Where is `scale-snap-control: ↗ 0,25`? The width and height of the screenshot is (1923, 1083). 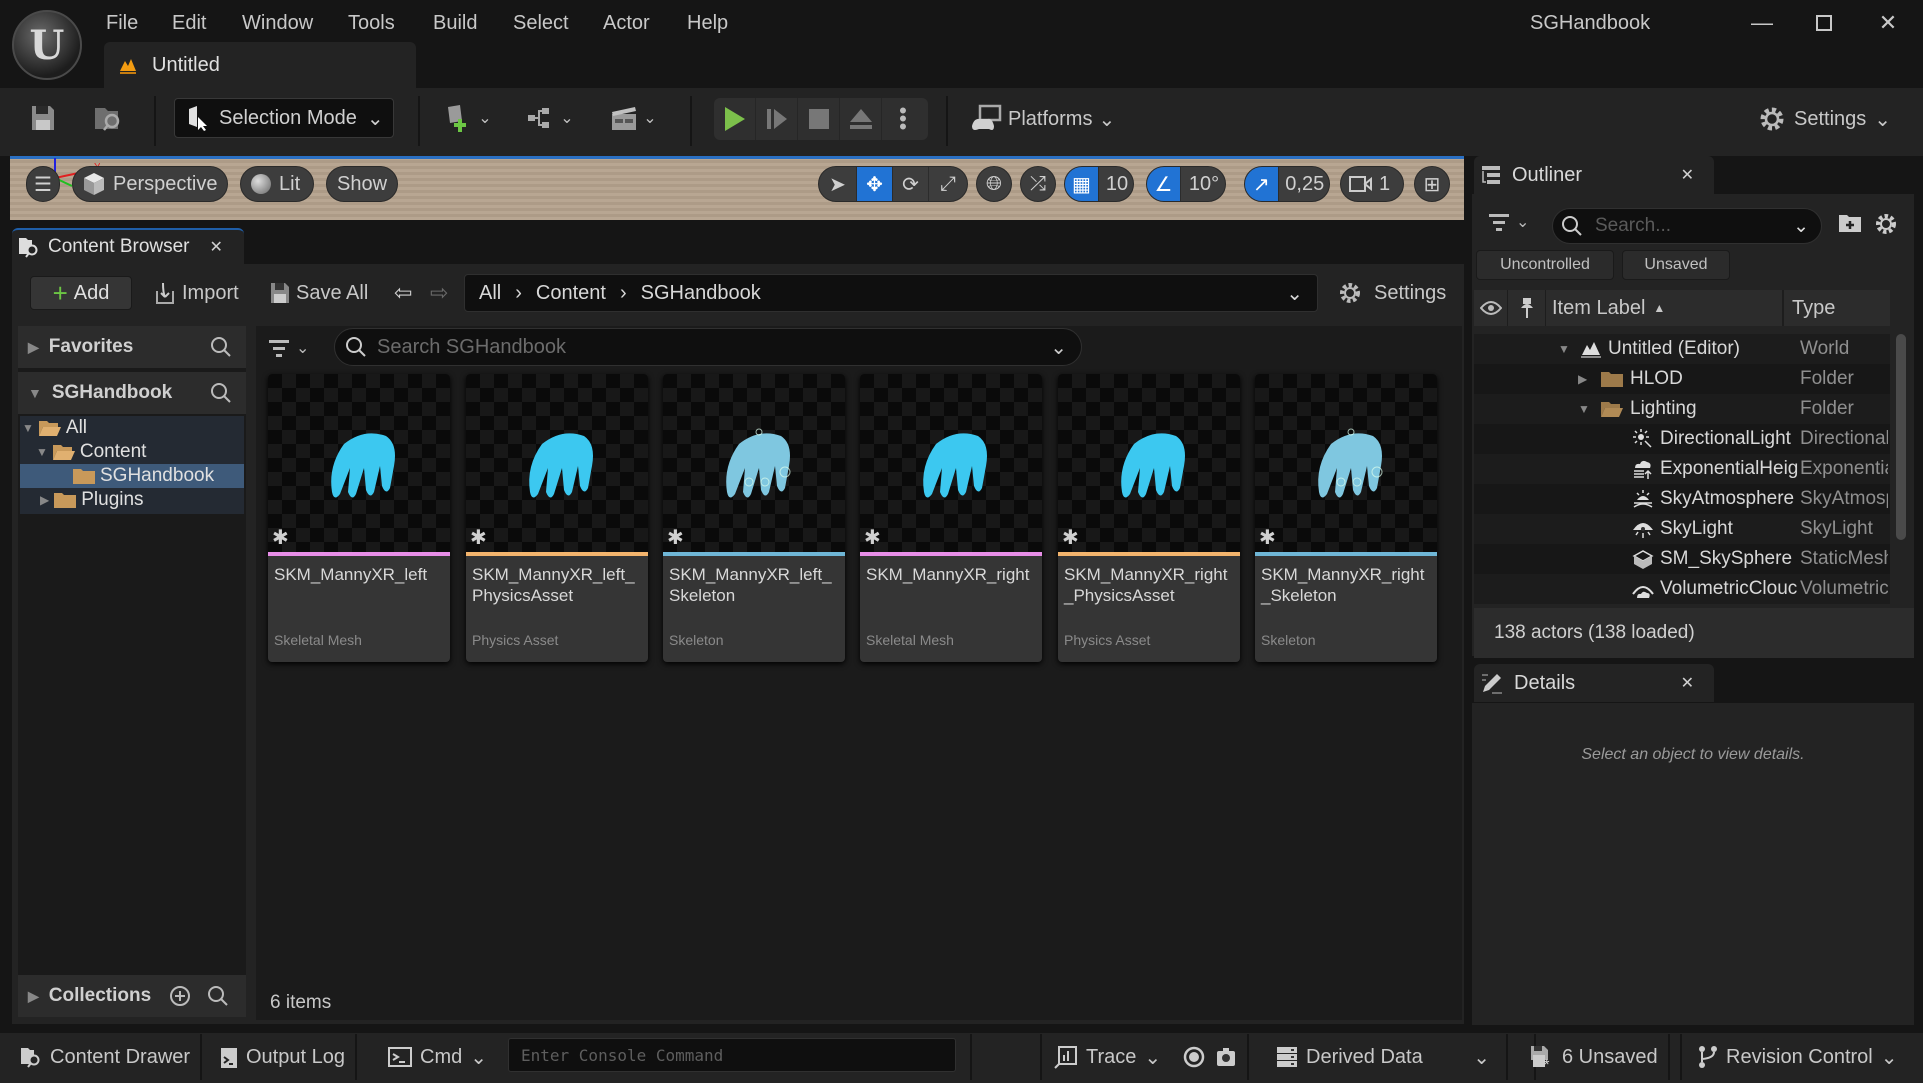
scale-snap-control: ↗ 0,25 is located at coordinates (1287, 184).